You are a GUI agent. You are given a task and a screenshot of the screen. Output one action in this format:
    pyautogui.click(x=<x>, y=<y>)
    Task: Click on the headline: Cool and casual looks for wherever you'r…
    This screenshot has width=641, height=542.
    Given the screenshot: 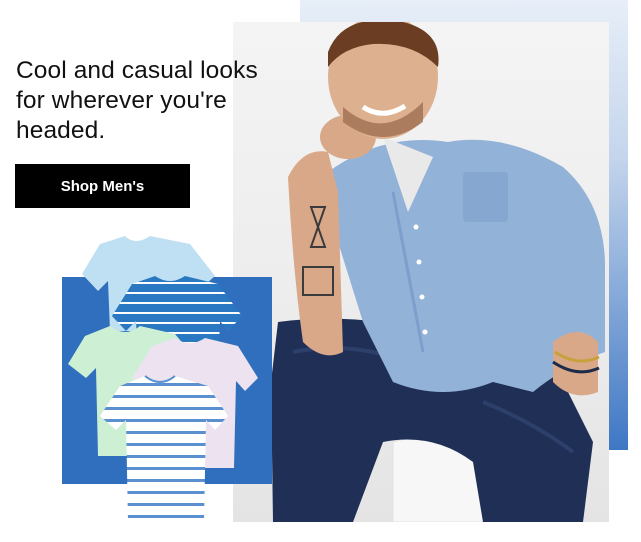 What is the action you would take?
    pyautogui.click(x=137, y=100)
    